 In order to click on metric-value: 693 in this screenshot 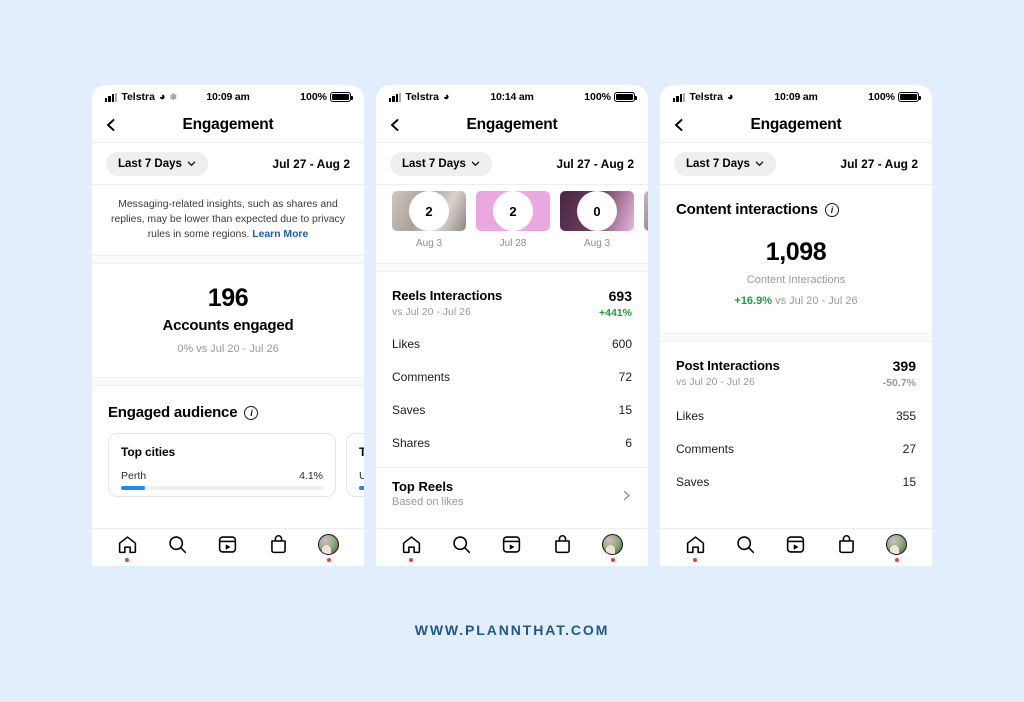, I will do `click(620, 296)`.